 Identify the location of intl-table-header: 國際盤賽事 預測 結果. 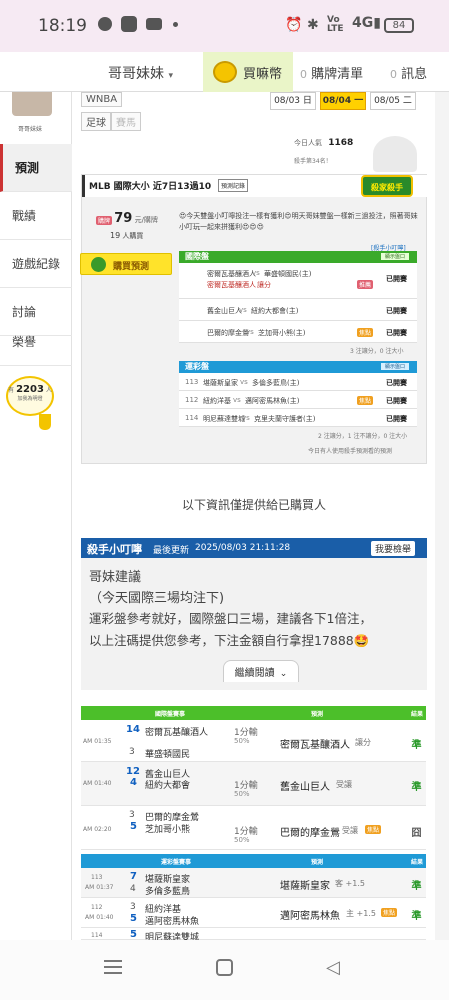
(253, 713).